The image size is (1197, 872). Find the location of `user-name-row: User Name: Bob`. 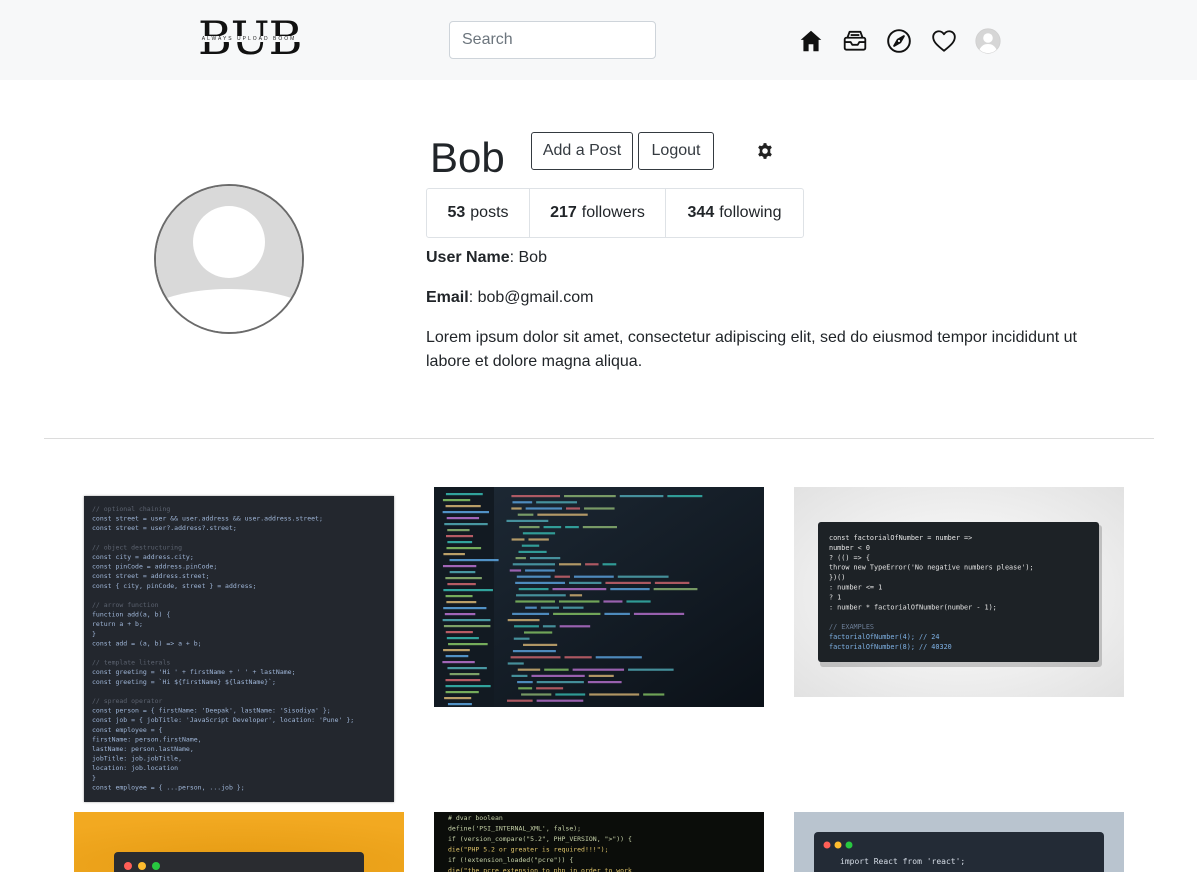

user-name-row: User Name: Bob is located at coordinates (486, 258).